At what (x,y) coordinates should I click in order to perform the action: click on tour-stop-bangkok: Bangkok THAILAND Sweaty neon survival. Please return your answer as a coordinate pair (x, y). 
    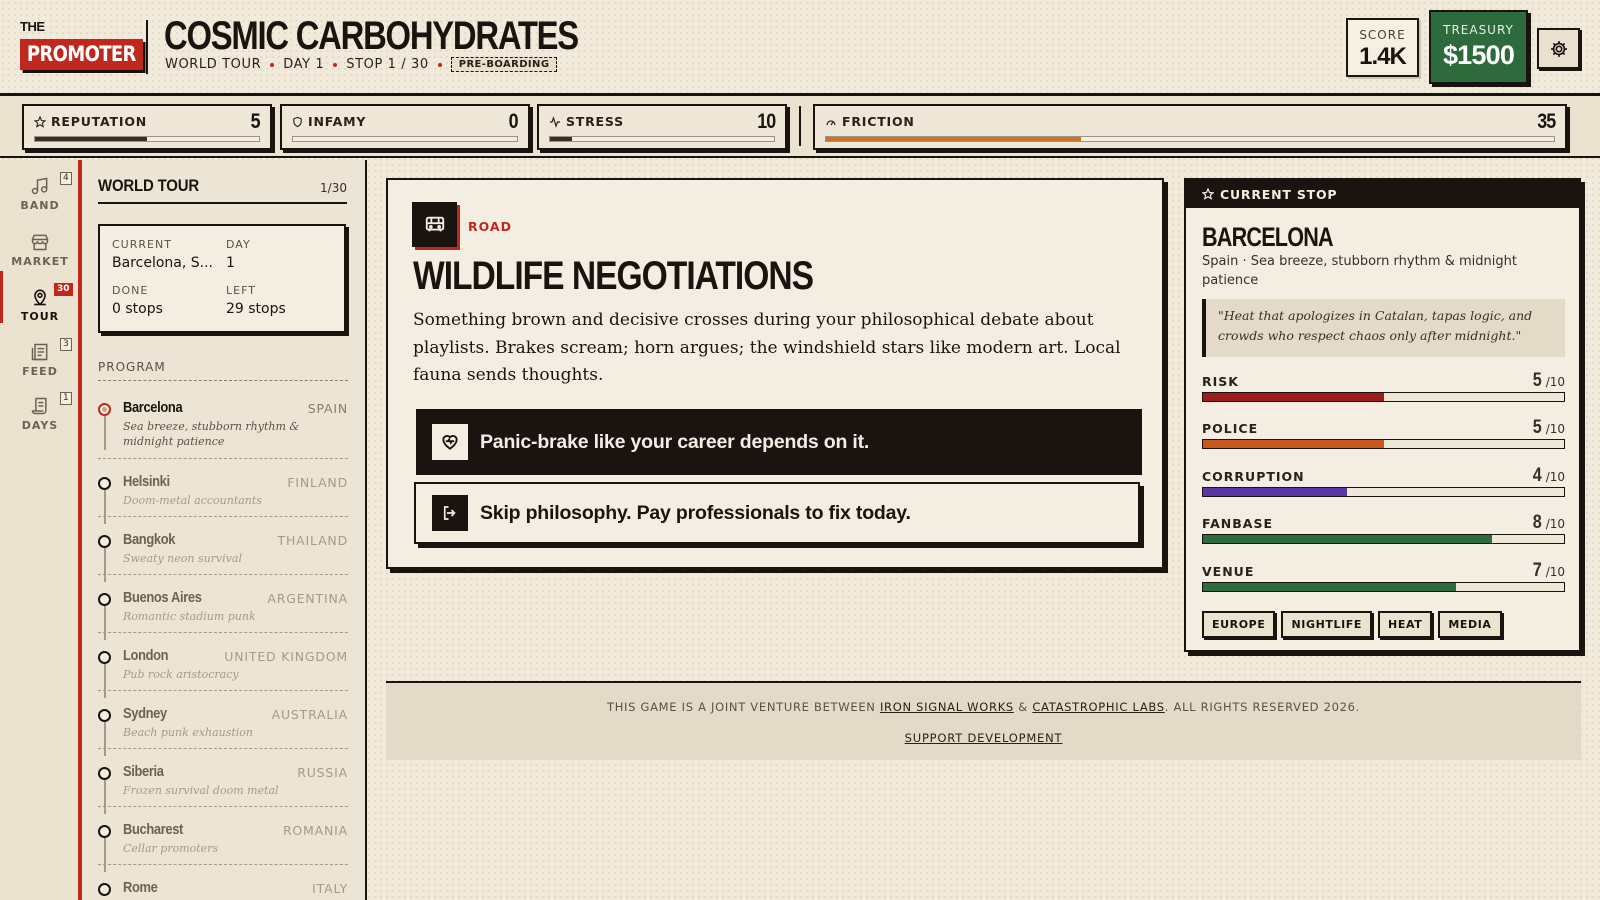
    Looking at the image, I should click on (223, 554).